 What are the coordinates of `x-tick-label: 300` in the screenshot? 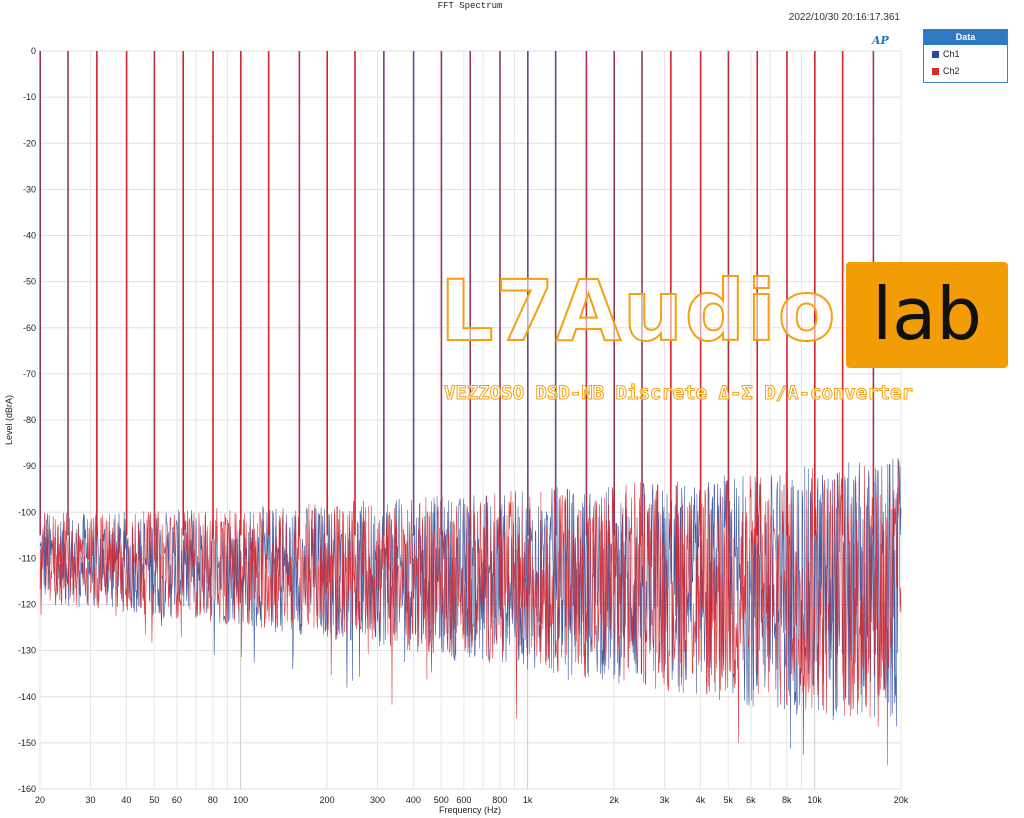 It's located at (377, 800).